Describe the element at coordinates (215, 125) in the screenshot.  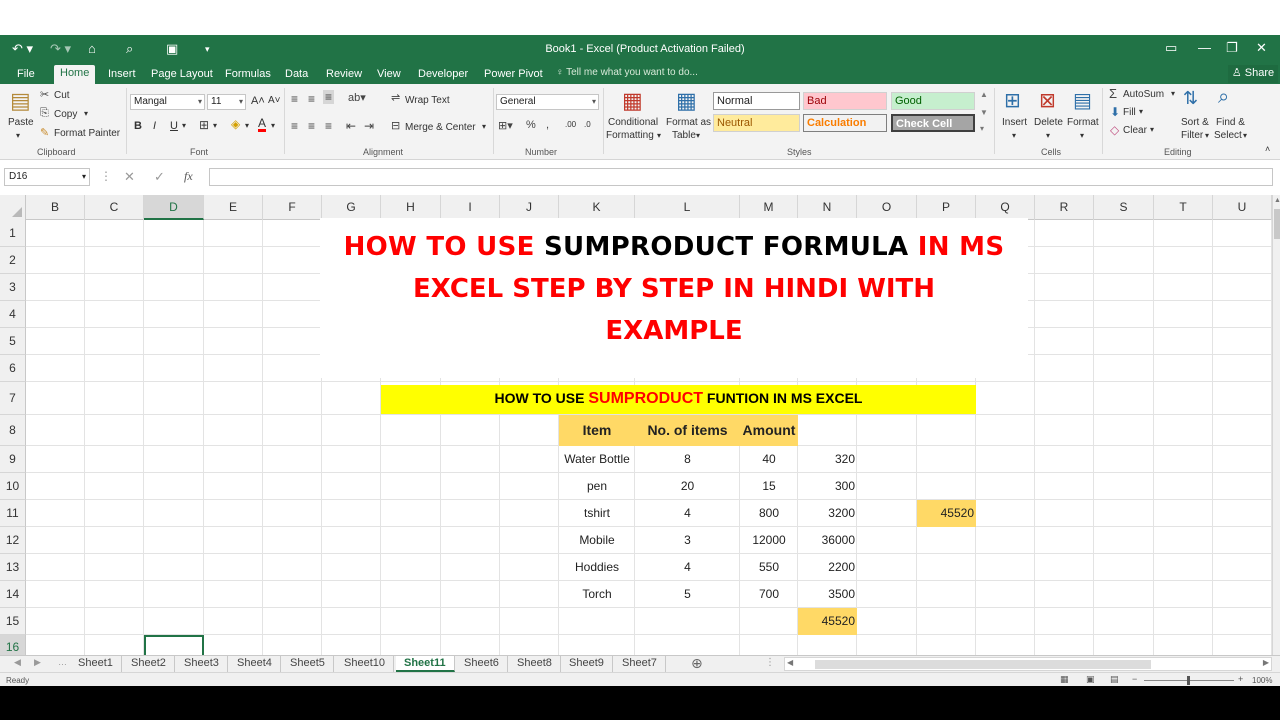
I see `borders-dropdown-icon: ▾` at that location.